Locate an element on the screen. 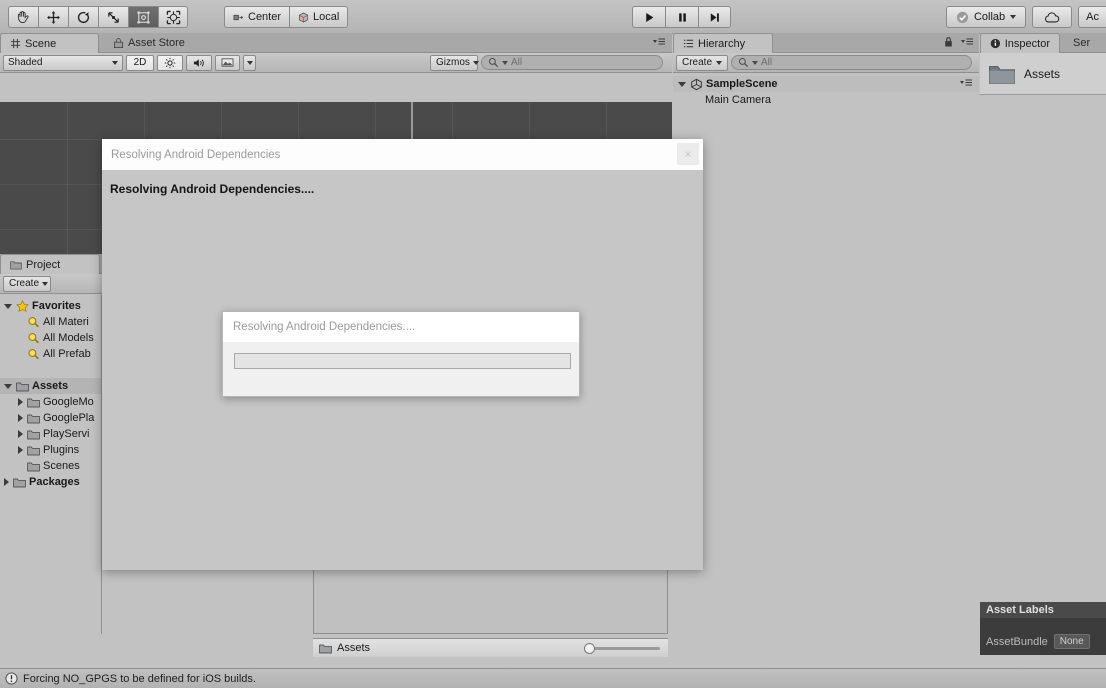  slider-thumb is located at coordinates (589, 648).